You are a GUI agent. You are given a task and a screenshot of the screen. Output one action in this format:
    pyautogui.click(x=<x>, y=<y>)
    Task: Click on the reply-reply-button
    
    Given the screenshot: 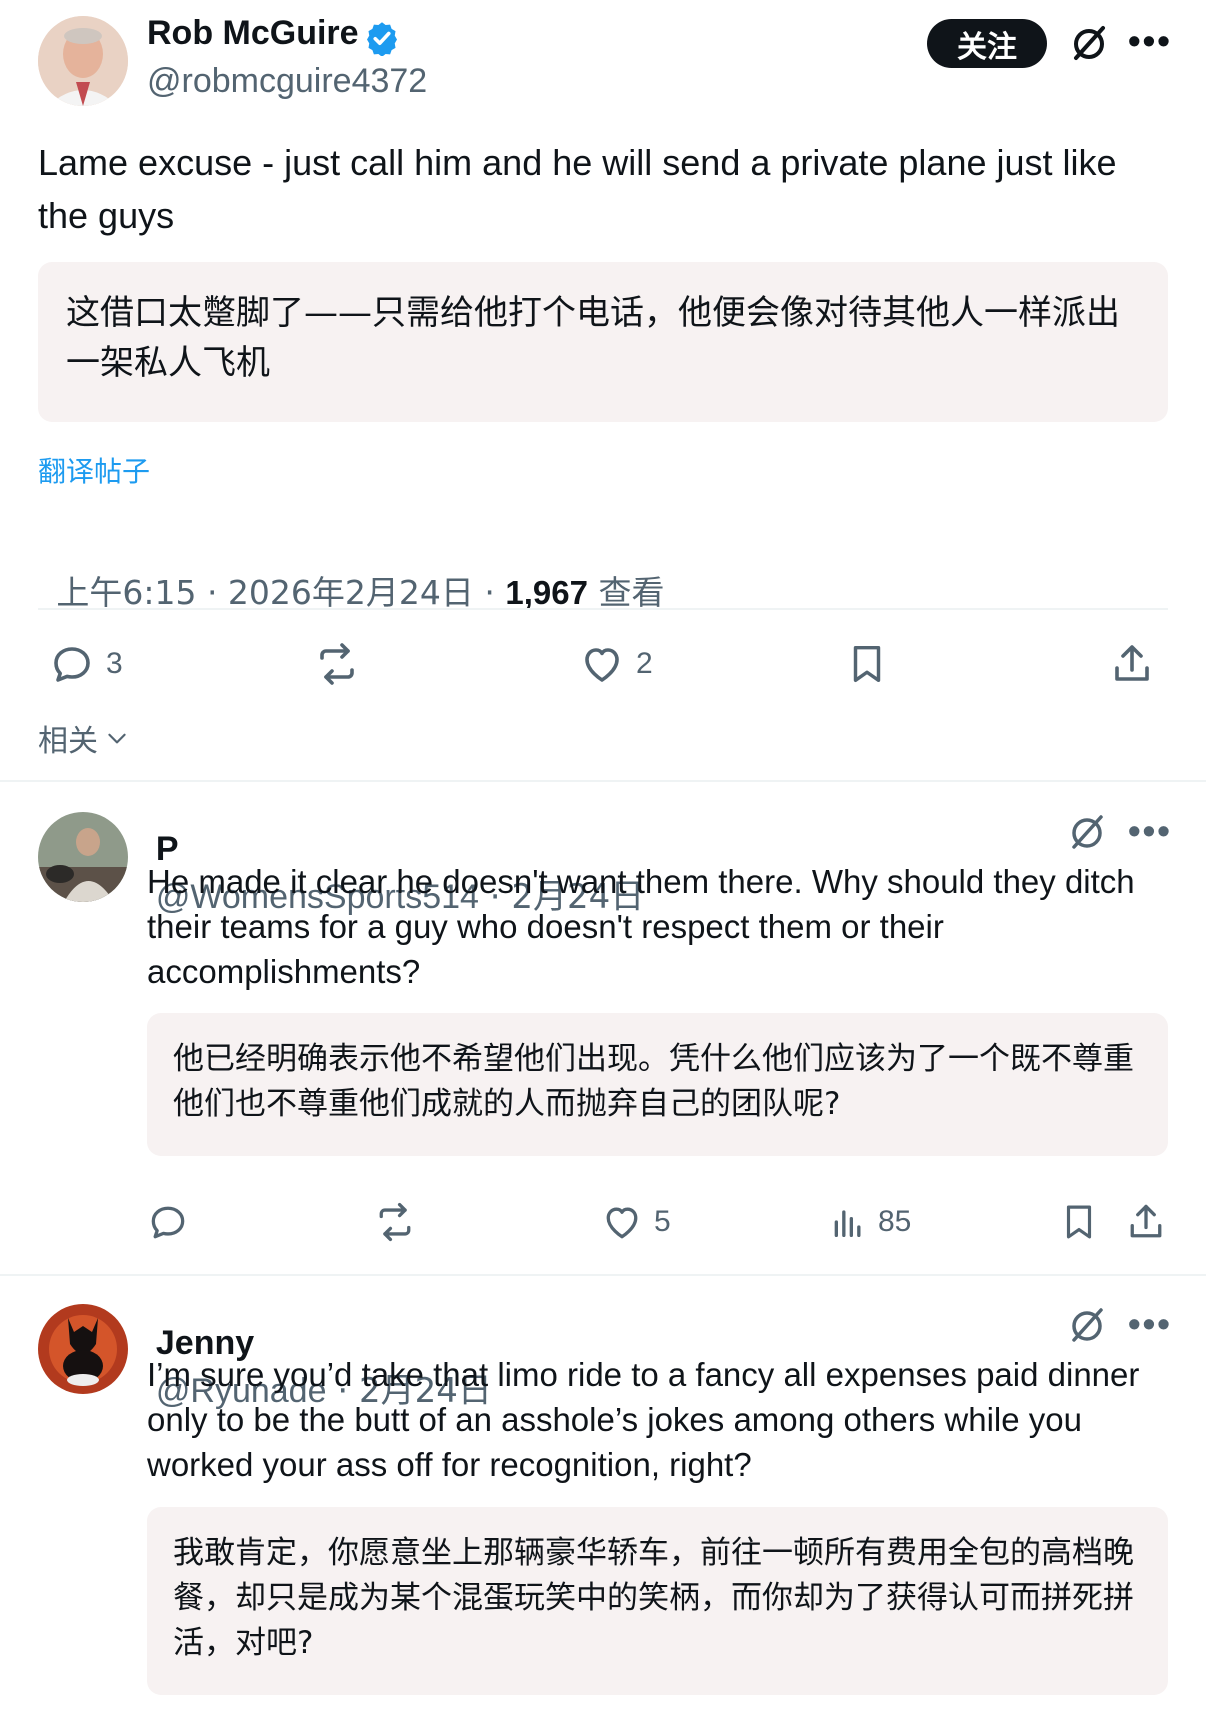 What is the action you would take?
    pyautogui.click(x=168, y=1222)
    